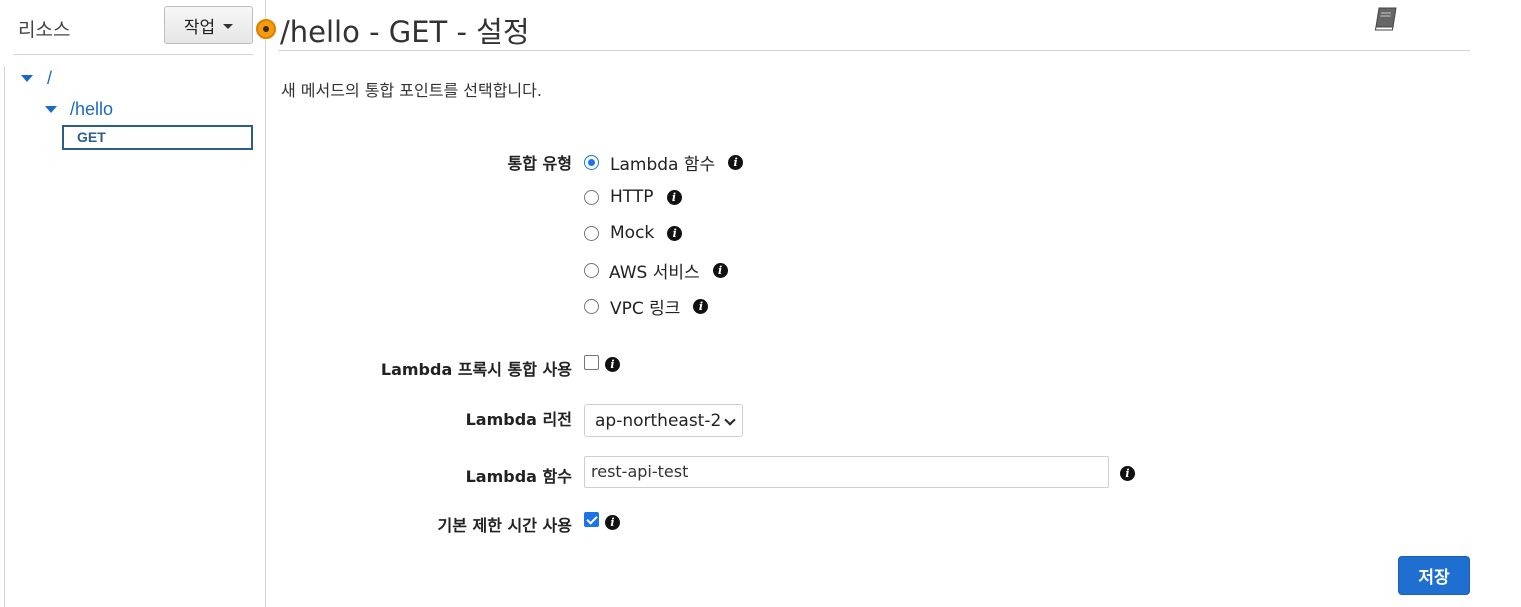  Describe the element at coordinates (44, 30) in the screenshot. I see `sidebar-title: 리소스` at that location.